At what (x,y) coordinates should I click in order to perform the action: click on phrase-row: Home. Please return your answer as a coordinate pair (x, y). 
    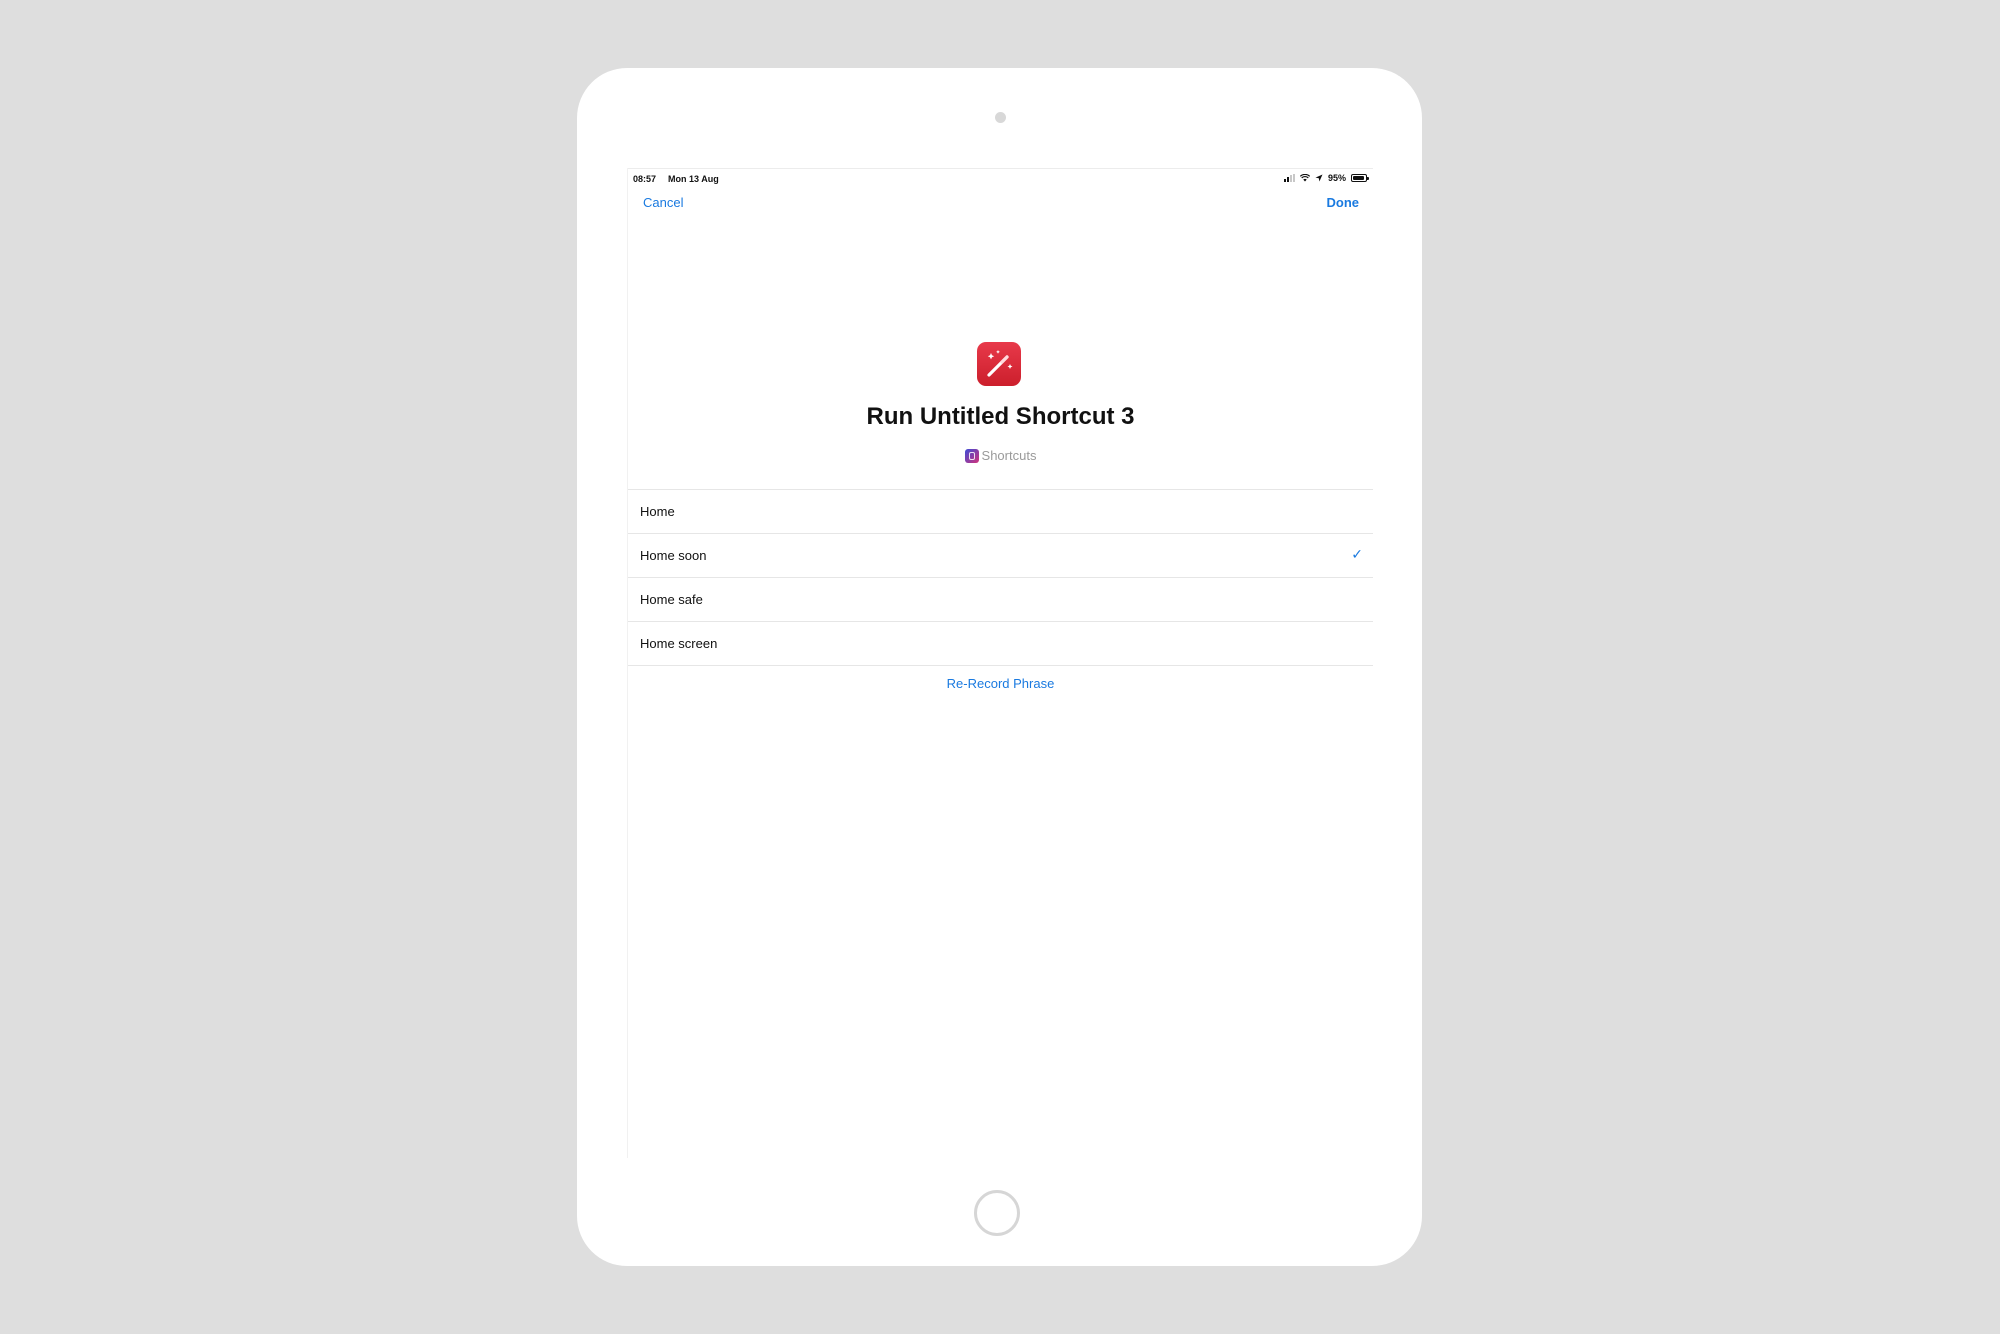
    Looking at the image, I should click on (1000, 512).